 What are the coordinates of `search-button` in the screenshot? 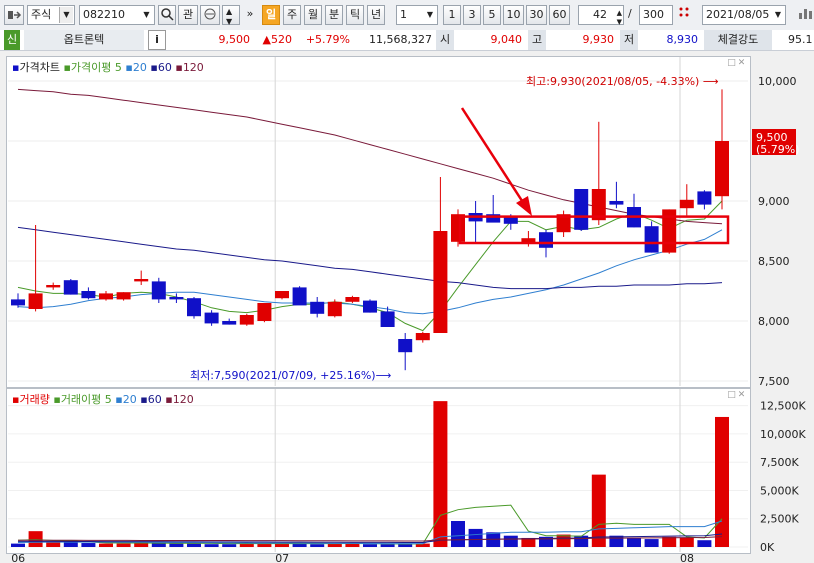 It's located at (167, 15).